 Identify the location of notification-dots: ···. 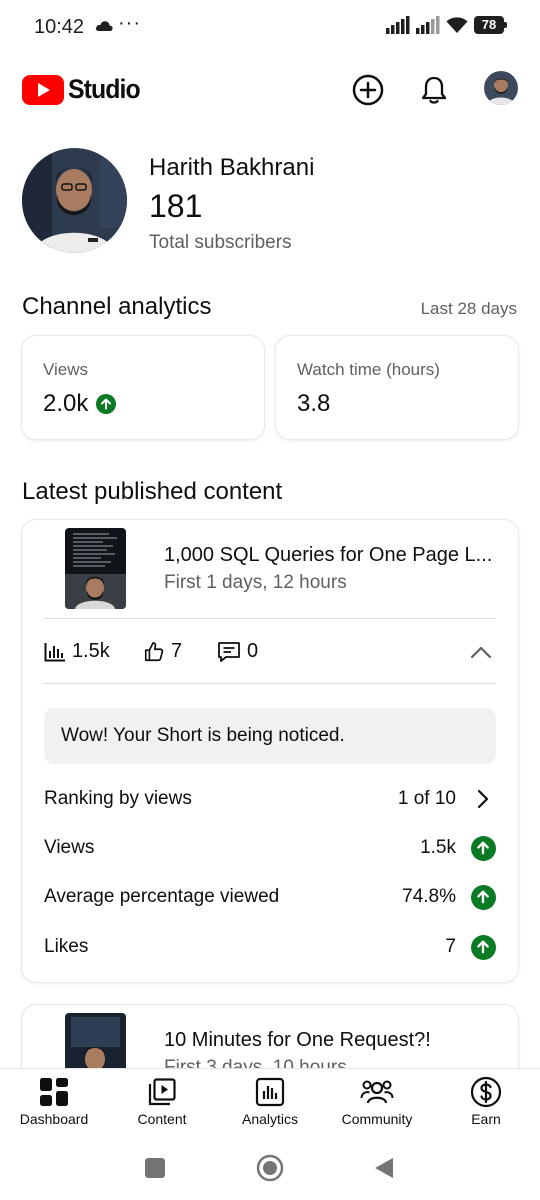
(129, 23).